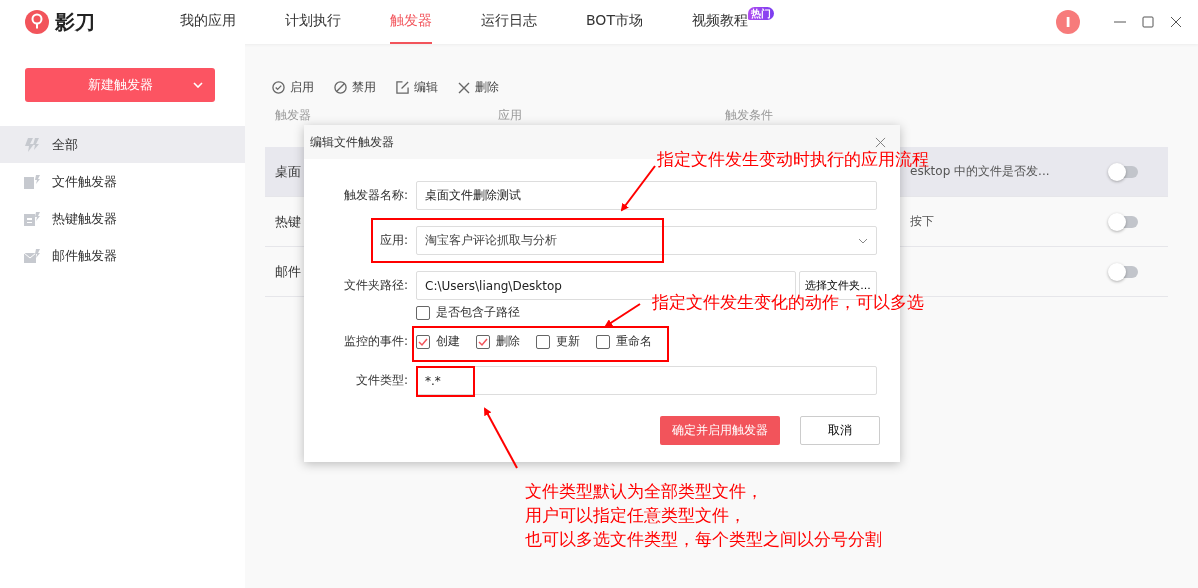 The height and width of the screenshot is (588, 1198). I want to click on column-header: 触发器, so click(293, 115).